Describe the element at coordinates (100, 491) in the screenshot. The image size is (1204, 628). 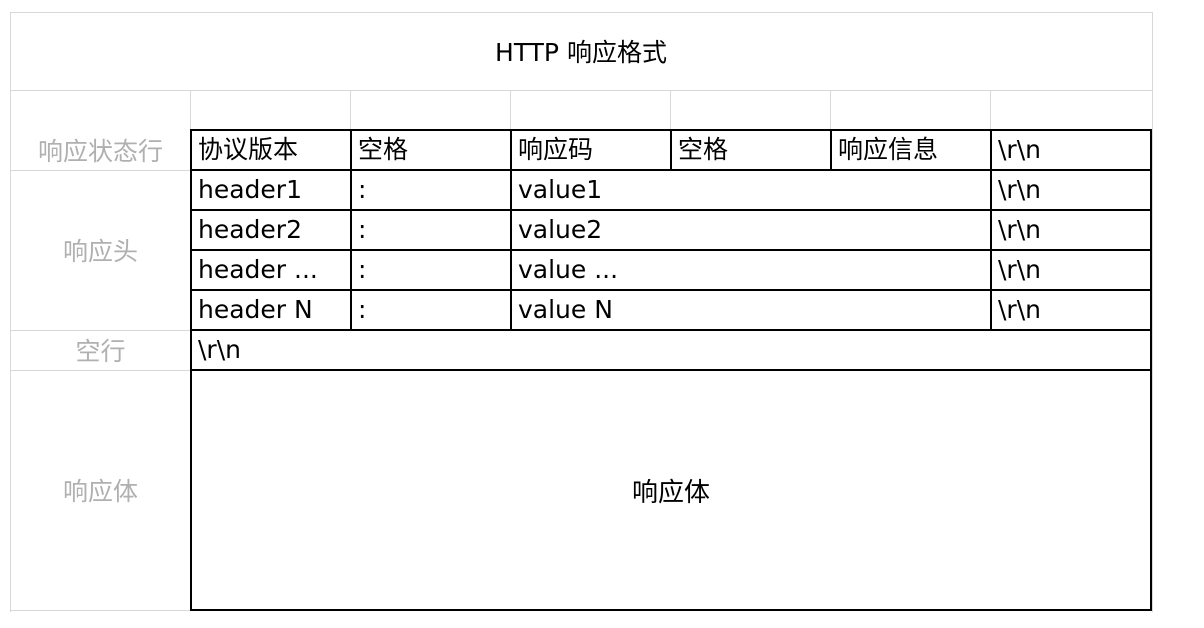
I see `row-label-body: 响应体` at that location.